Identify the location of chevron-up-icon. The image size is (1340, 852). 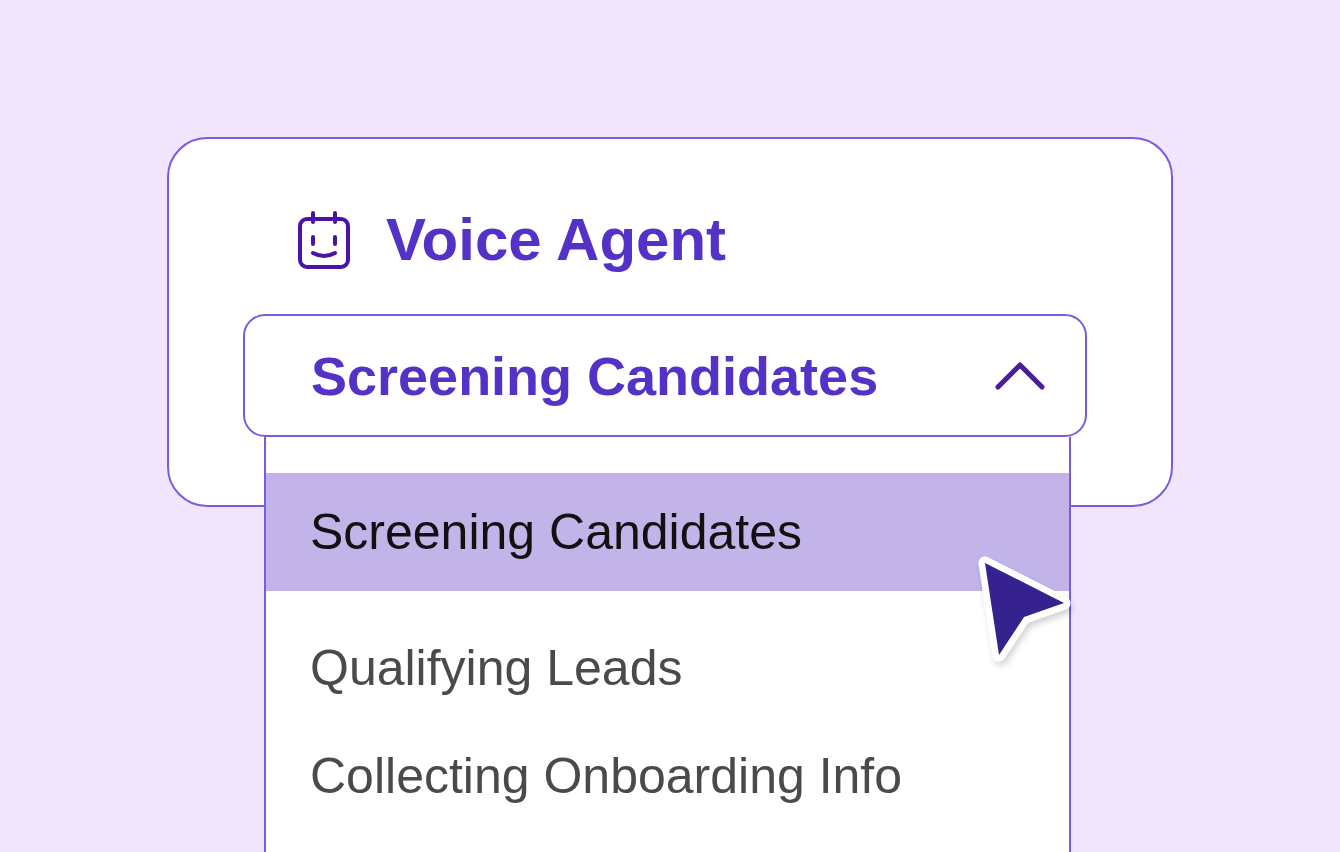
(1020, 375).